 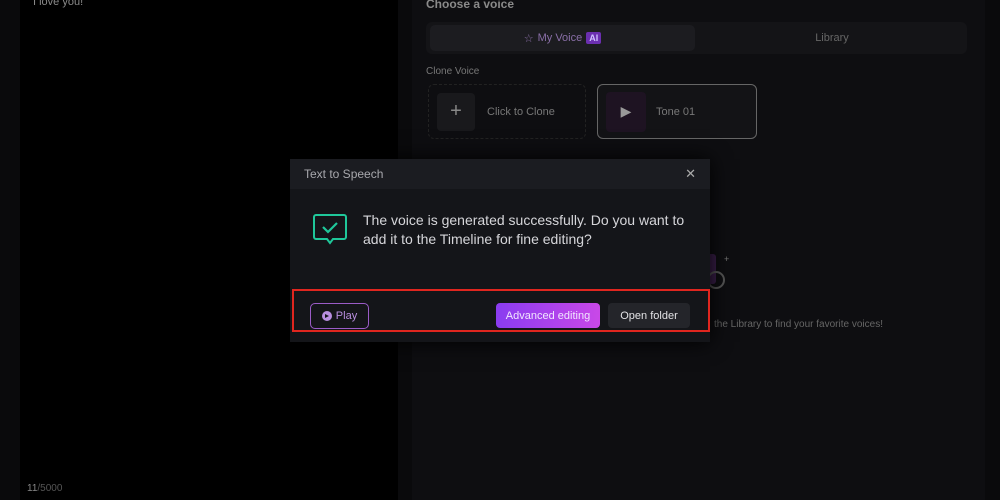 I want to click on advanced-editing-button: Advanced editing, so click(x=548, y=315).